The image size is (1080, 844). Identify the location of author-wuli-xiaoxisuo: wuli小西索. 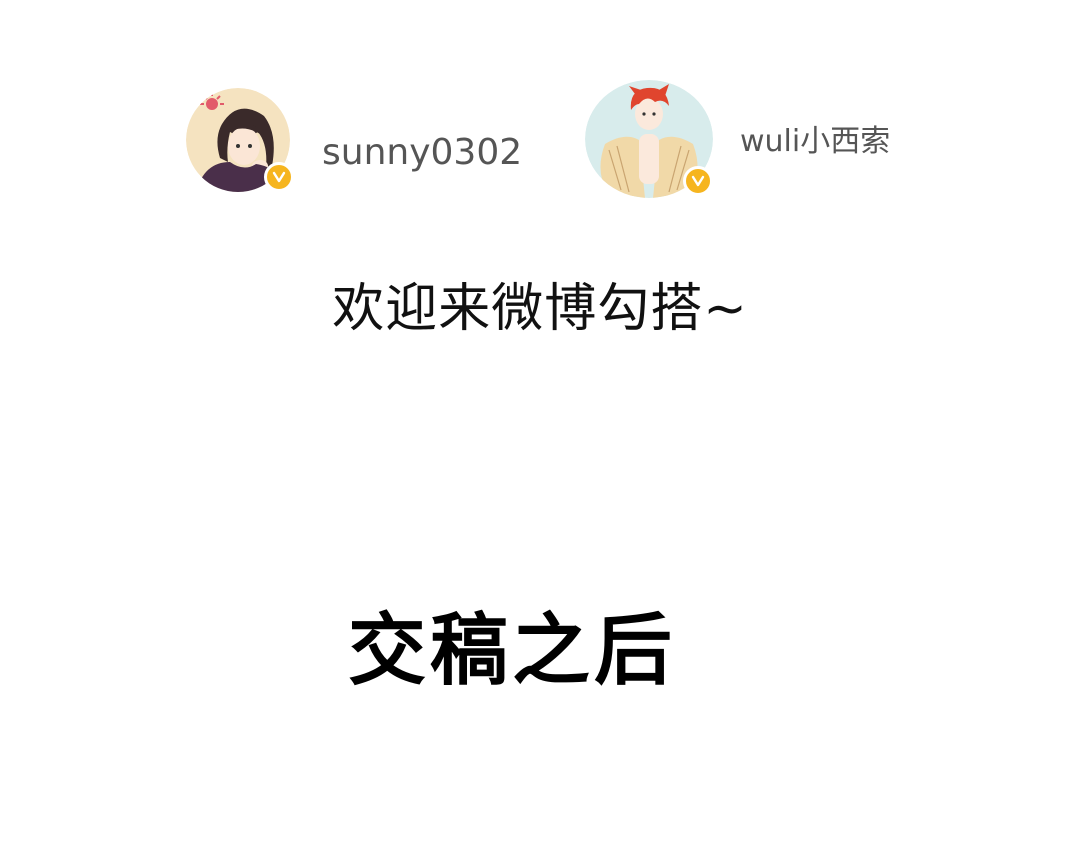
(737, 139).